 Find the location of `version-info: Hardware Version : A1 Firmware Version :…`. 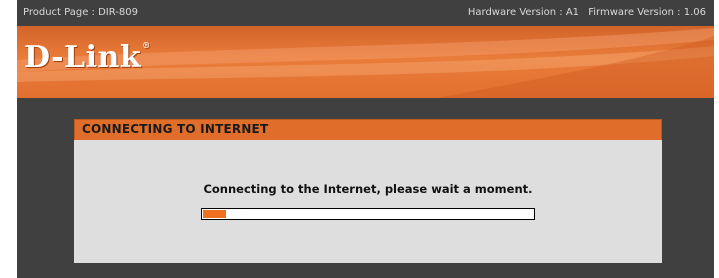

version-info: Hardware Version : A1 Firmware Version :… is located at coordinates (584, 13).